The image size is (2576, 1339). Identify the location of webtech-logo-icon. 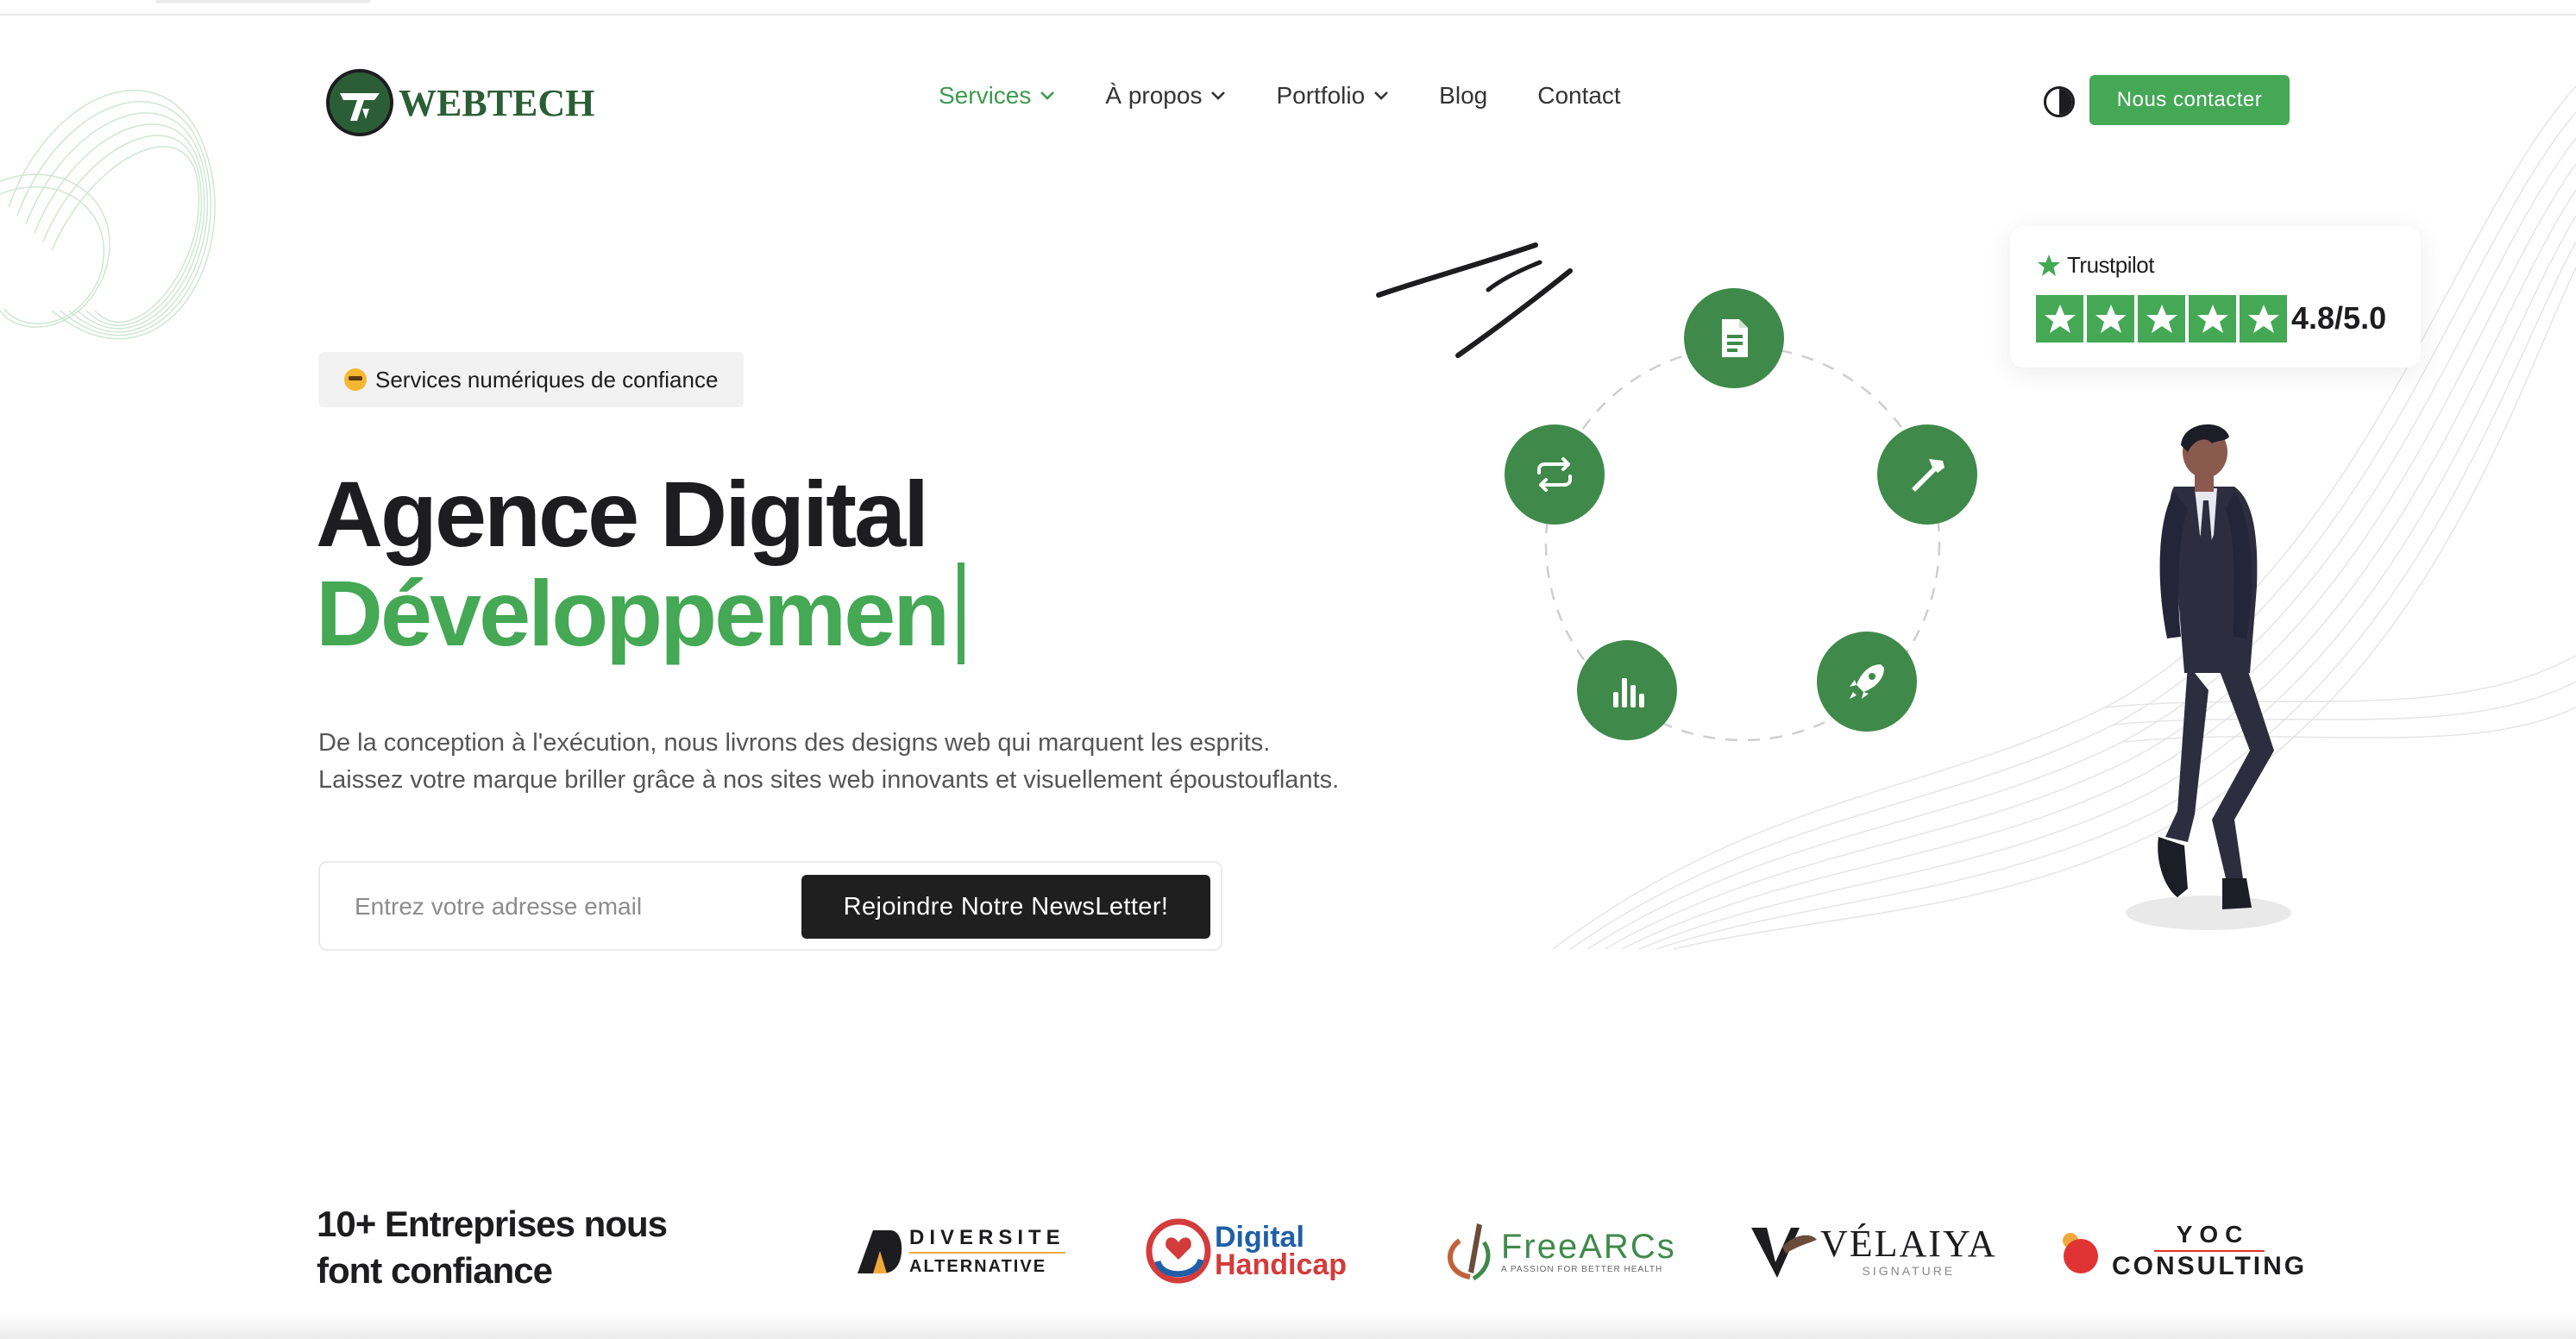
(359, 102).